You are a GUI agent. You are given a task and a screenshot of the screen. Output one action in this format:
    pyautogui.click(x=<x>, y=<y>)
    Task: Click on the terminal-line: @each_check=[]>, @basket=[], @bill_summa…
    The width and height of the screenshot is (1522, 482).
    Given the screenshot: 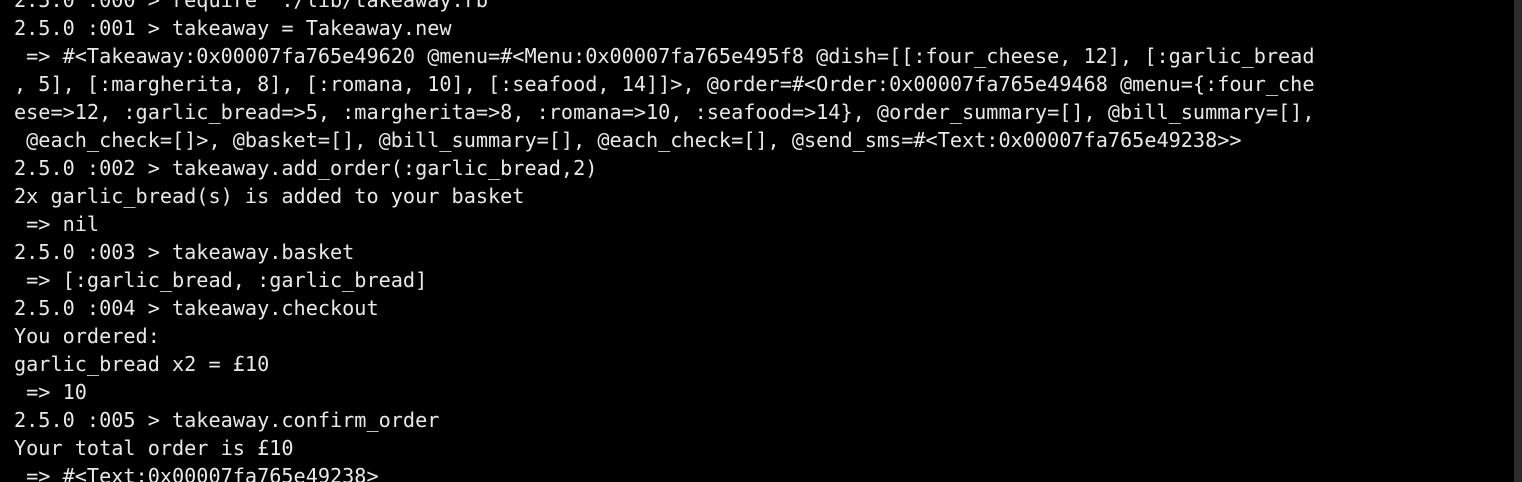 What is the action you would take?
    pyautogui.click(x=628, y=140)
    